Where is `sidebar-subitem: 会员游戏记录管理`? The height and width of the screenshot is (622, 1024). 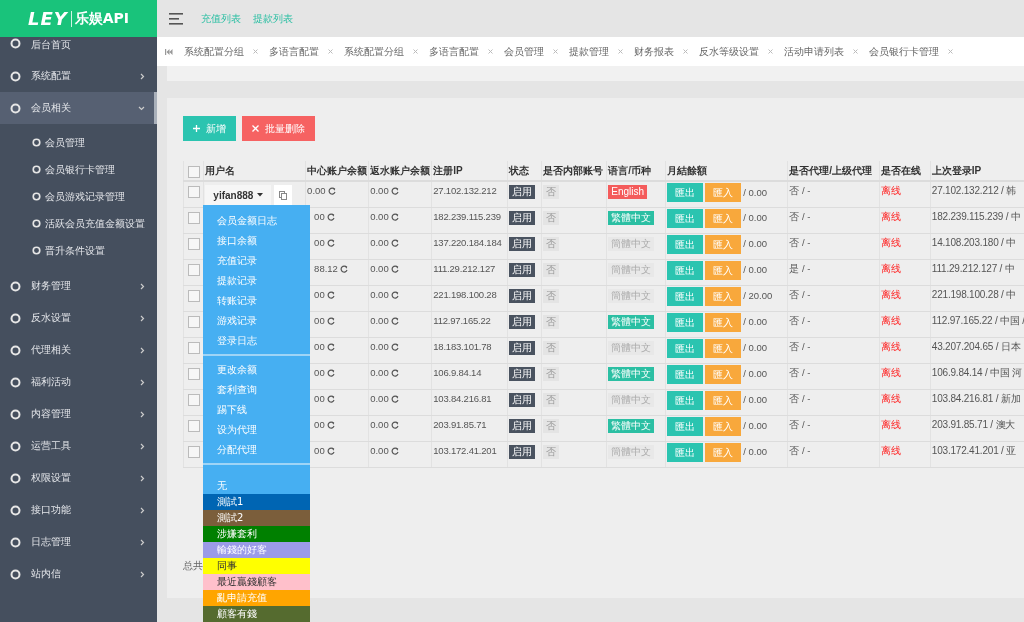 sidebar-subitem: 会员游戏记录管理 is located at coordinates (78, 196).